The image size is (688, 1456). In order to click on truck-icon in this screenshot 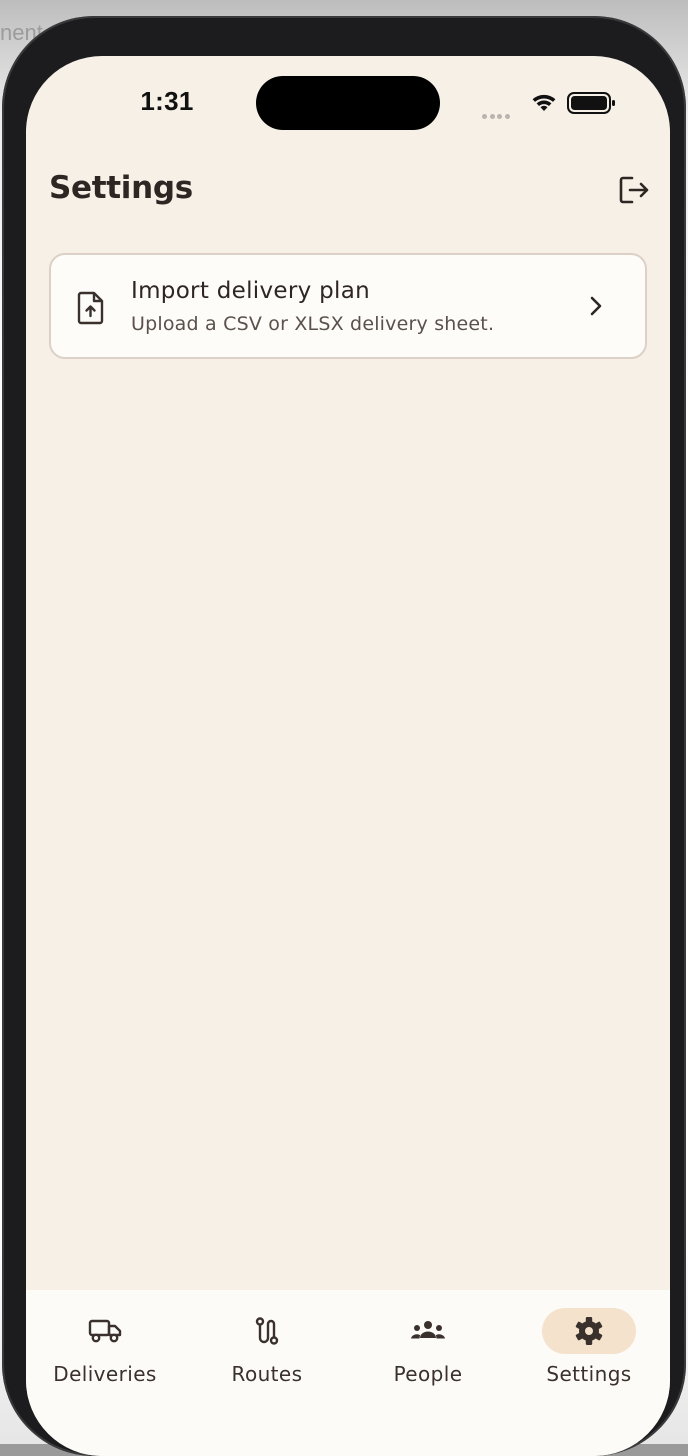, I will do `click(105, 1331)`.